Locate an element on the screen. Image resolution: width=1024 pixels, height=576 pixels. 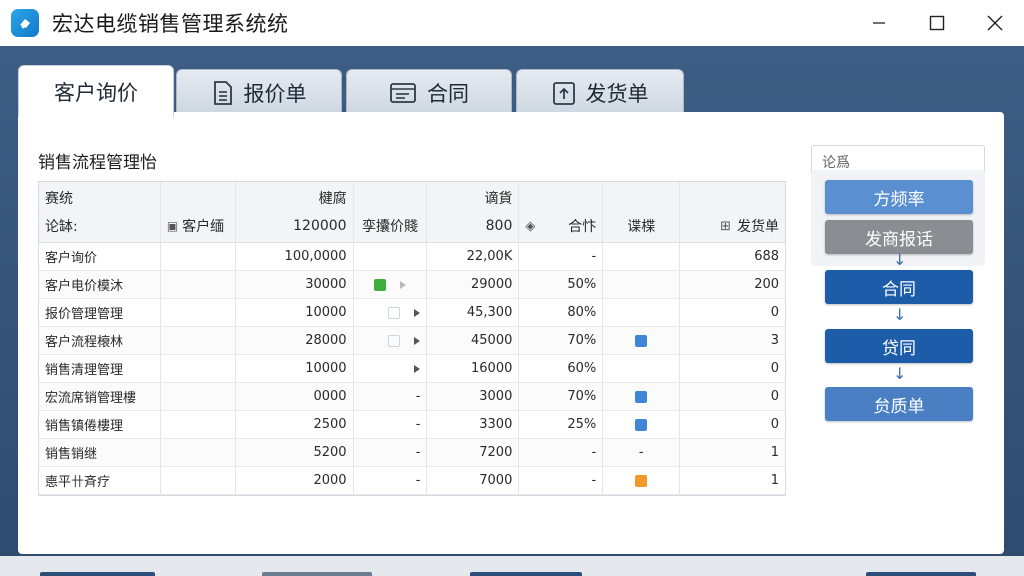
close-button is located at coordinates (995, 23).